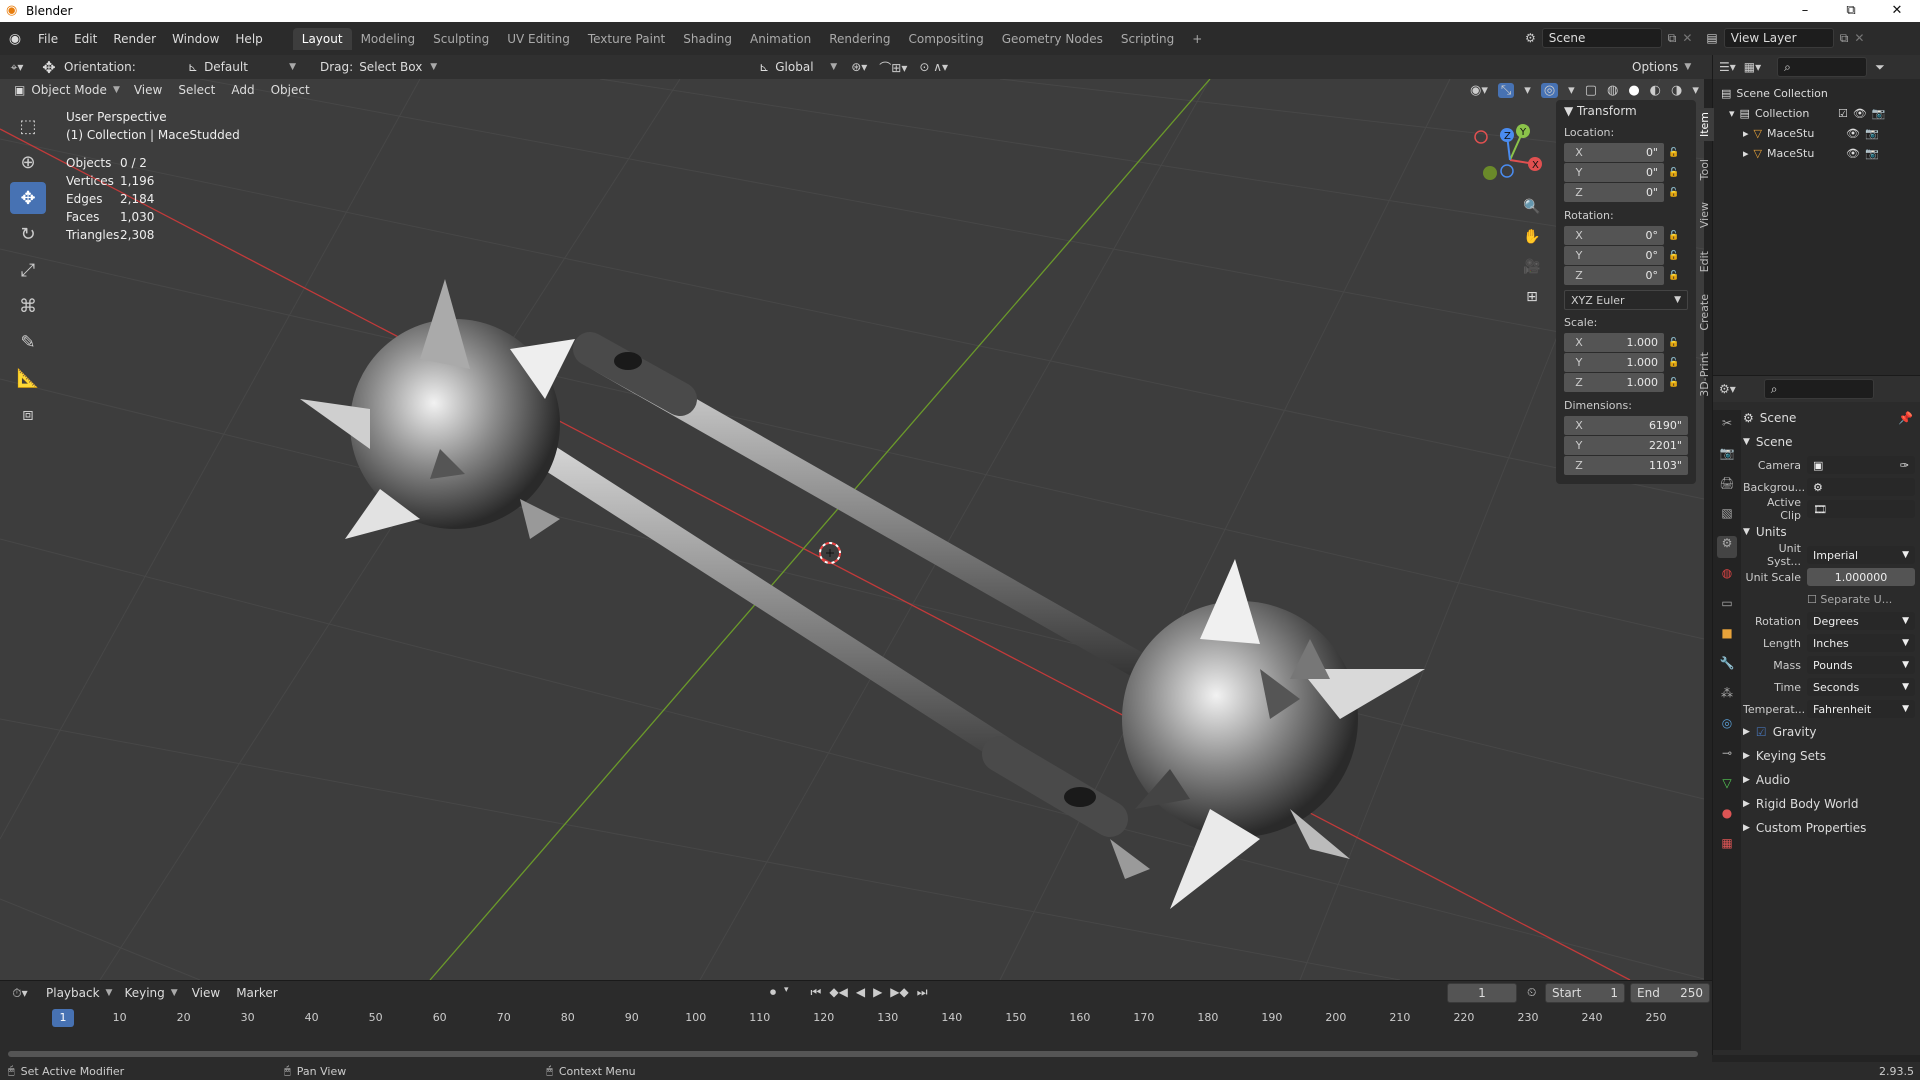  Describe the element at coordinates (1506, 90) in the screenshot. I see `gizmo-toggle-icon: ⤡` at that location.